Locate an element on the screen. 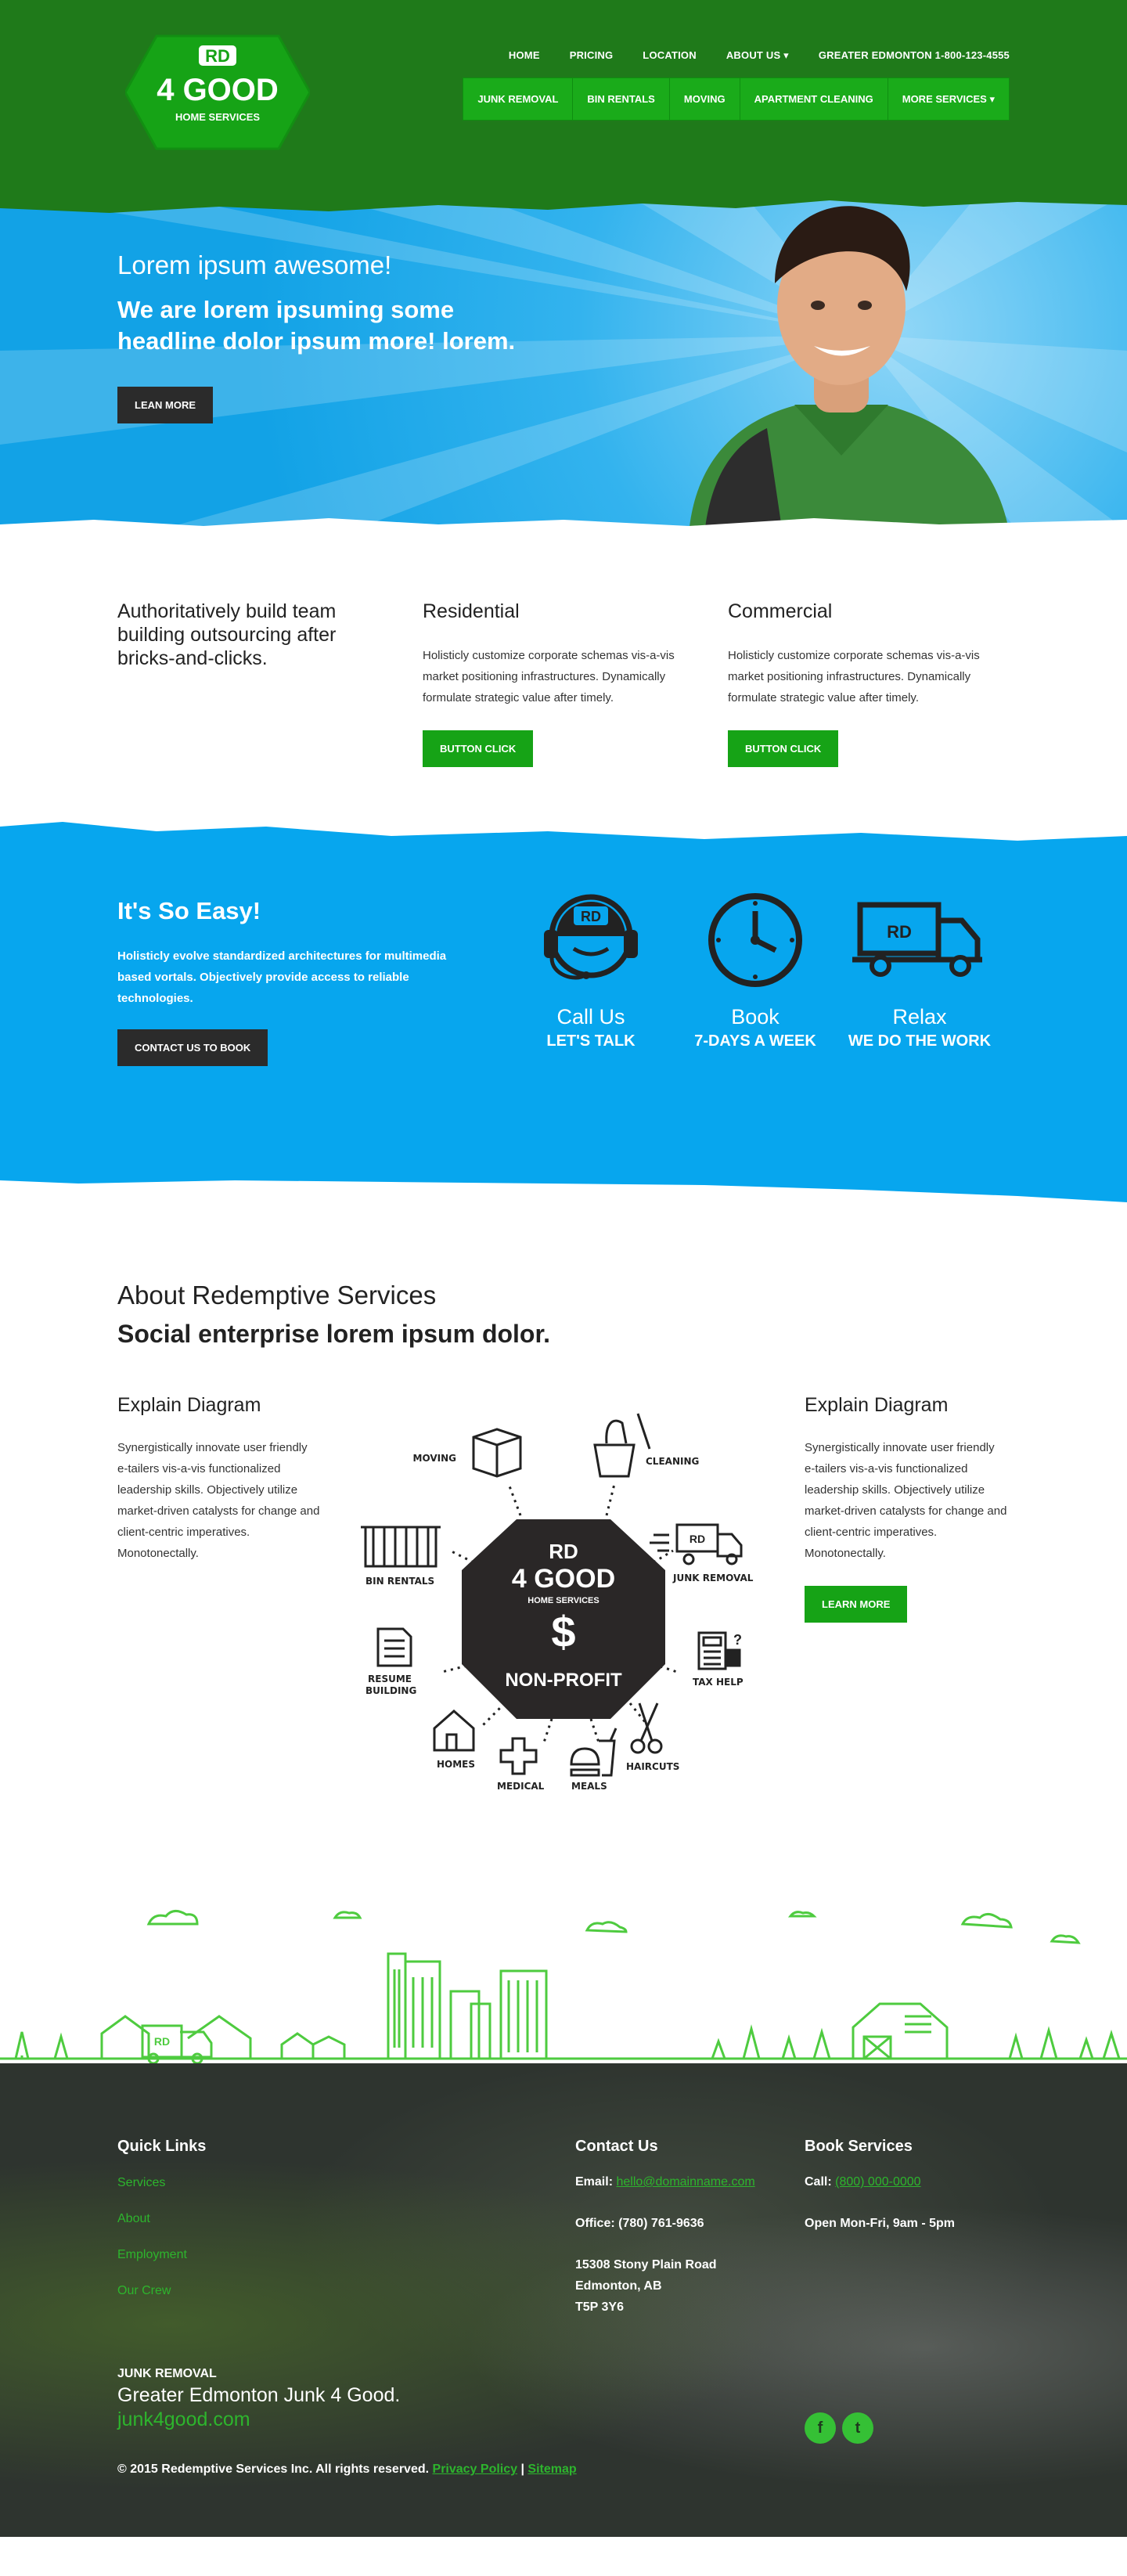  facebook-icon: f is located at coordinates (820, 2428).